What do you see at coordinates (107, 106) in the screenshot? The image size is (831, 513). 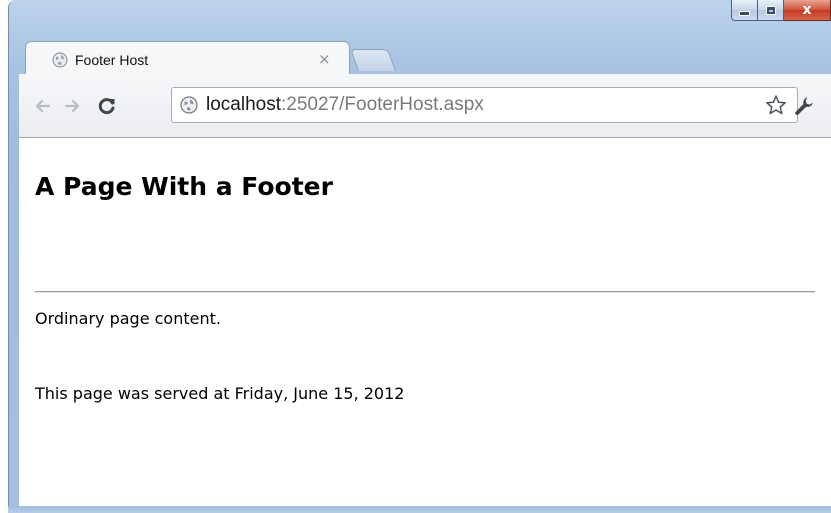 I see `reload-icon` at bounding box center [107, 106].